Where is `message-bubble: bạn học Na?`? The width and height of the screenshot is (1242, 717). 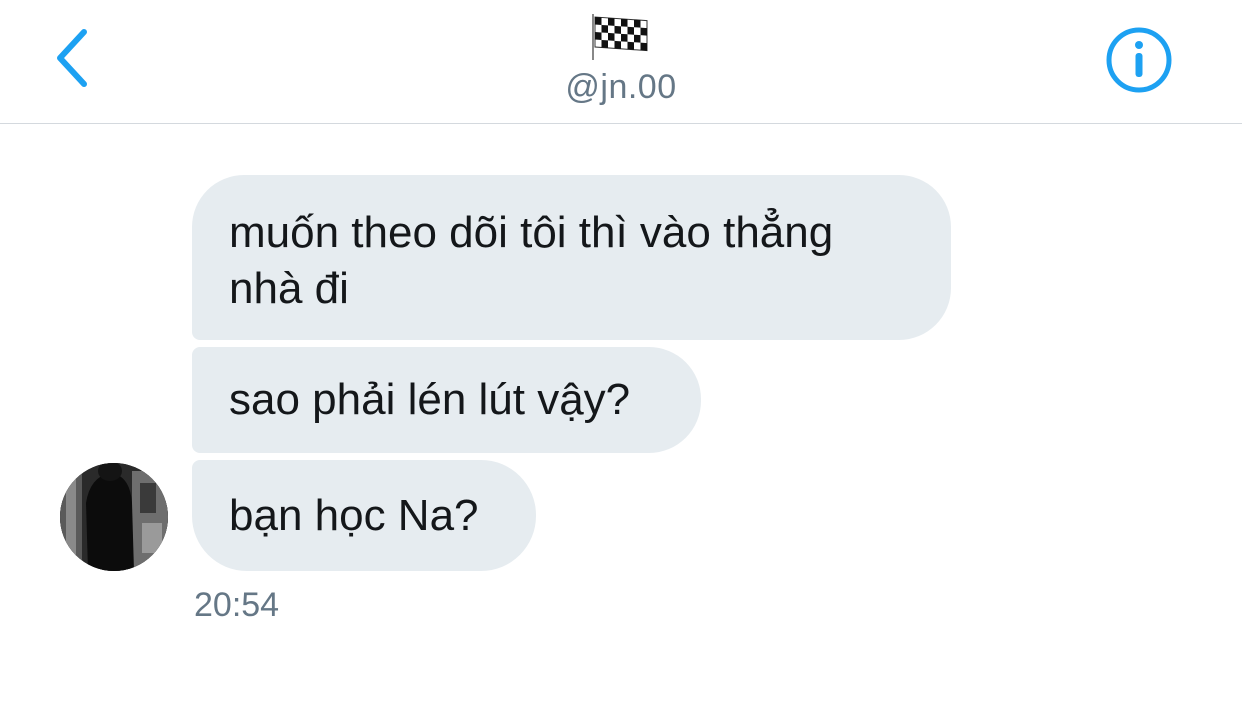 message-bubble: bạn học Na? is located at coordinates (364, 515).